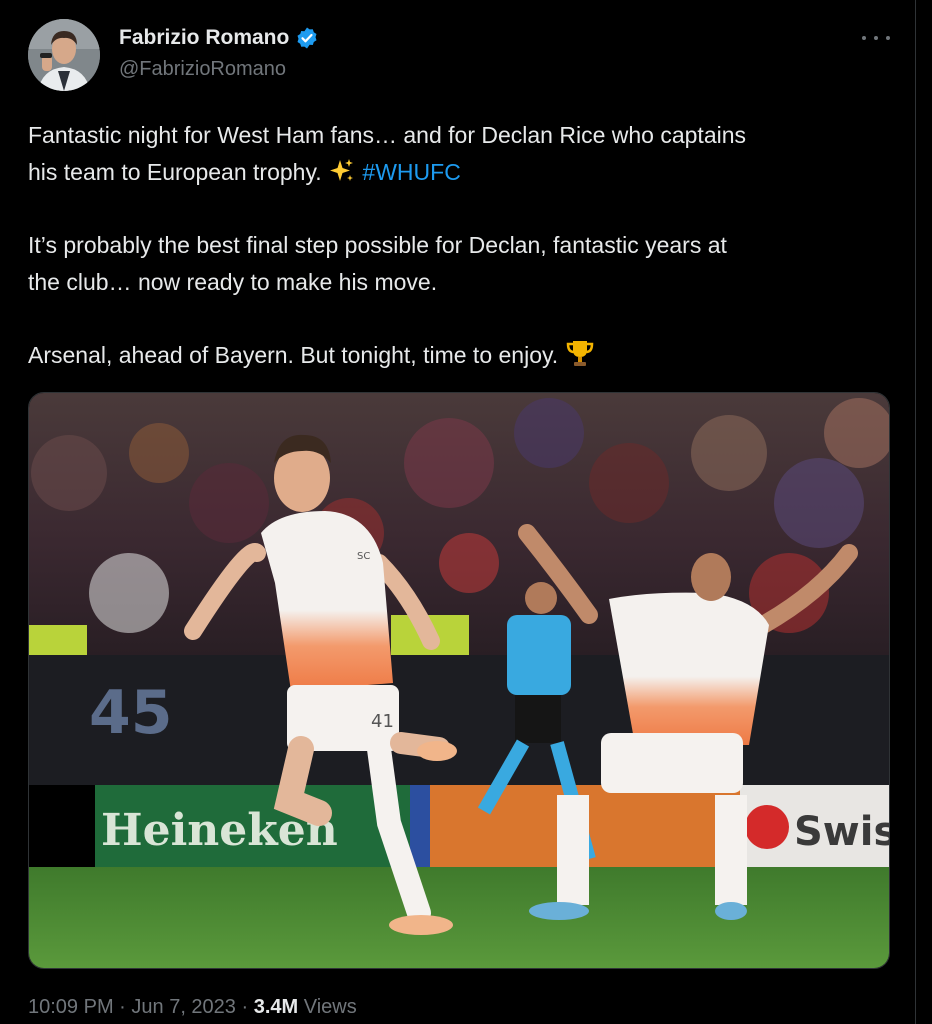  I want to click on display-name: Fabrizio Romano, so click(204, 38).